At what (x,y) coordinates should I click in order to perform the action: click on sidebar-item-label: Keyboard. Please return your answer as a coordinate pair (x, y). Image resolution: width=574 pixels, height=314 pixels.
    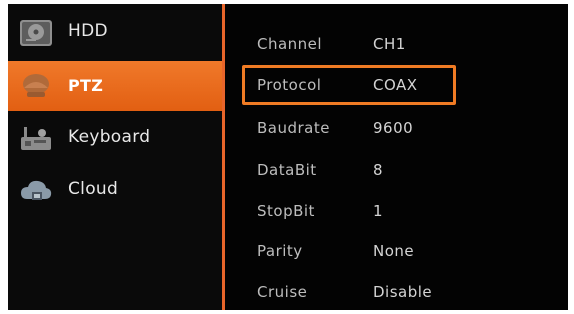
    Looking at the image, I should click on (109, 137).